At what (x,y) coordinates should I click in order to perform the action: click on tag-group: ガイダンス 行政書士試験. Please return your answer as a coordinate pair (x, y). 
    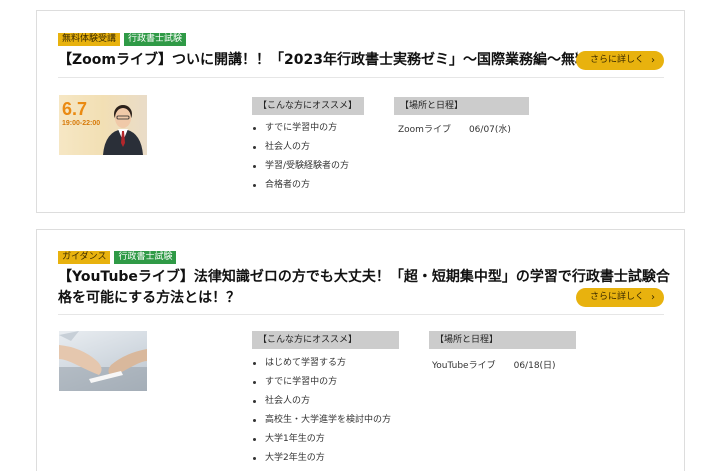
    Looking at the image, I should click on (117, 257).